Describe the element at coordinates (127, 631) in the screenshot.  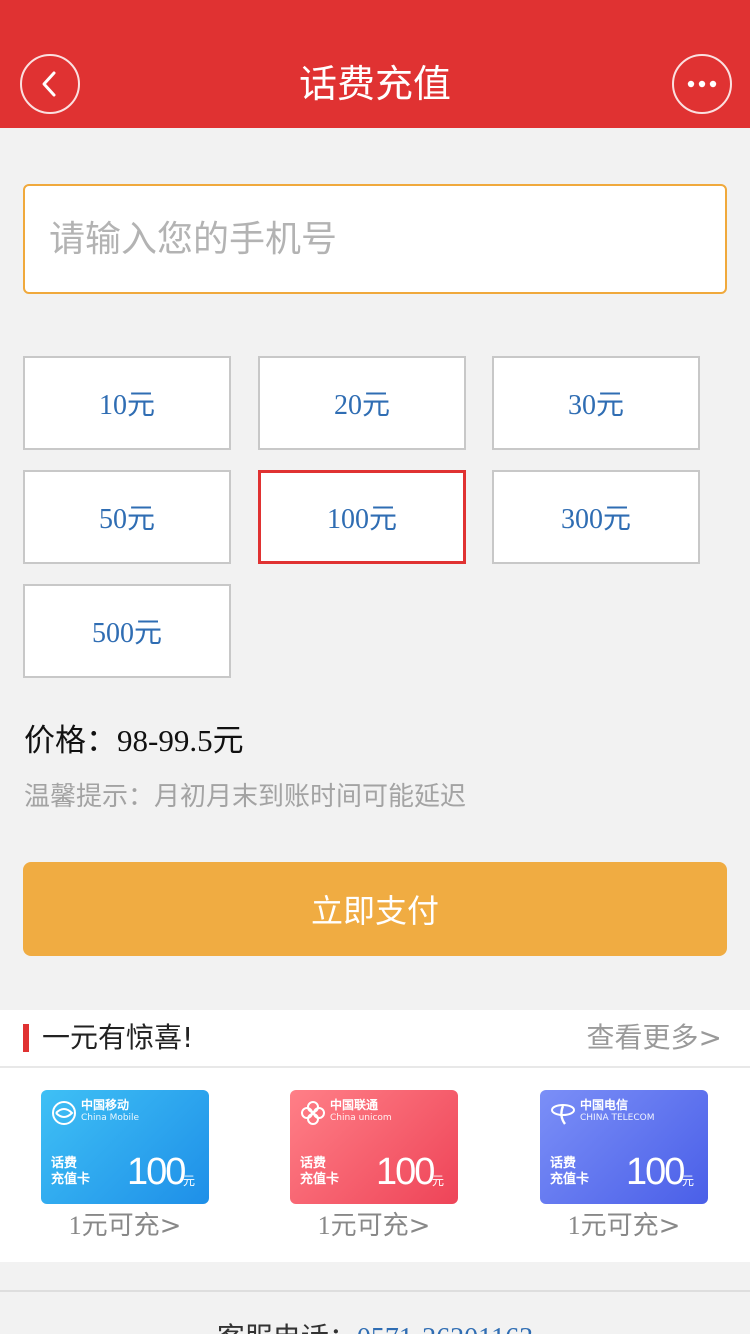
I see `amount-option-500: 500元` at that location.